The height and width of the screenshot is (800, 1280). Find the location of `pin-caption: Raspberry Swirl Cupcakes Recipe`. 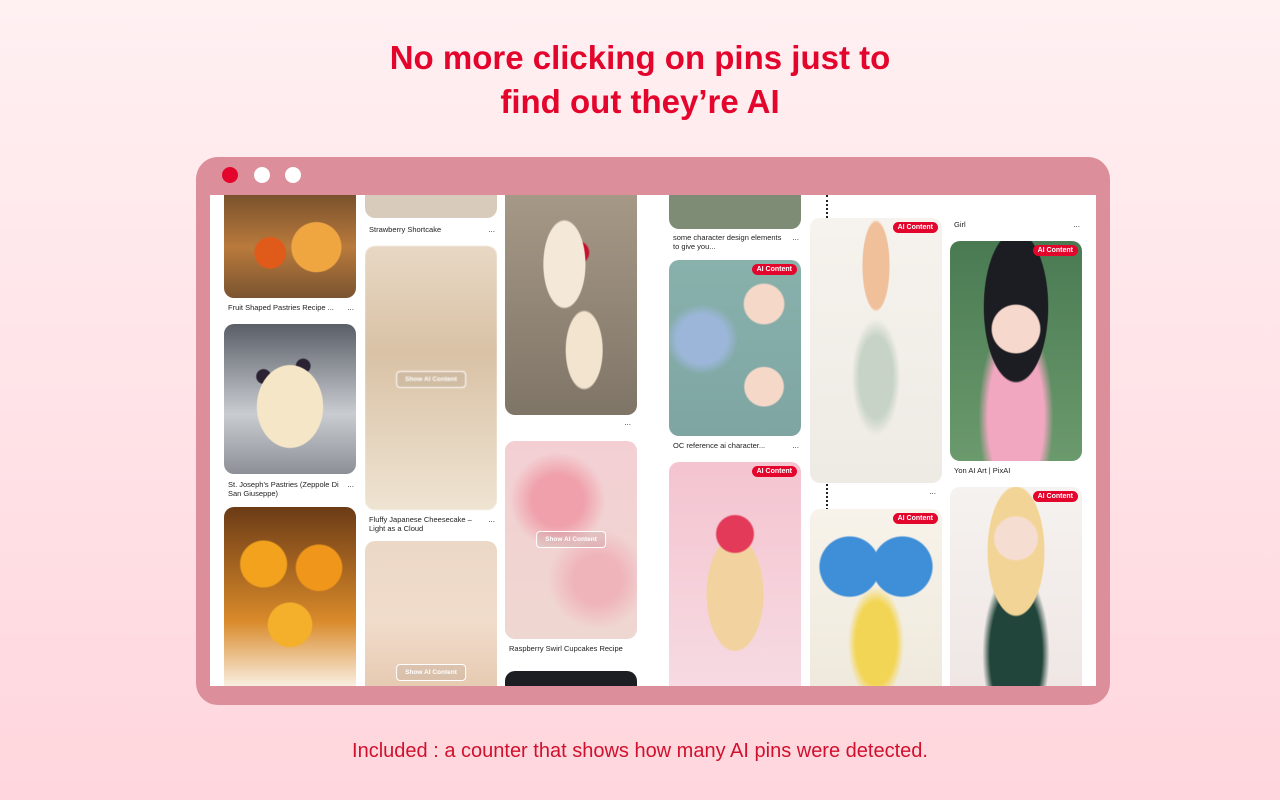

pin-caption: Raspberry Swirl Cupcakes Recipe is located at coordinates (571, 657).